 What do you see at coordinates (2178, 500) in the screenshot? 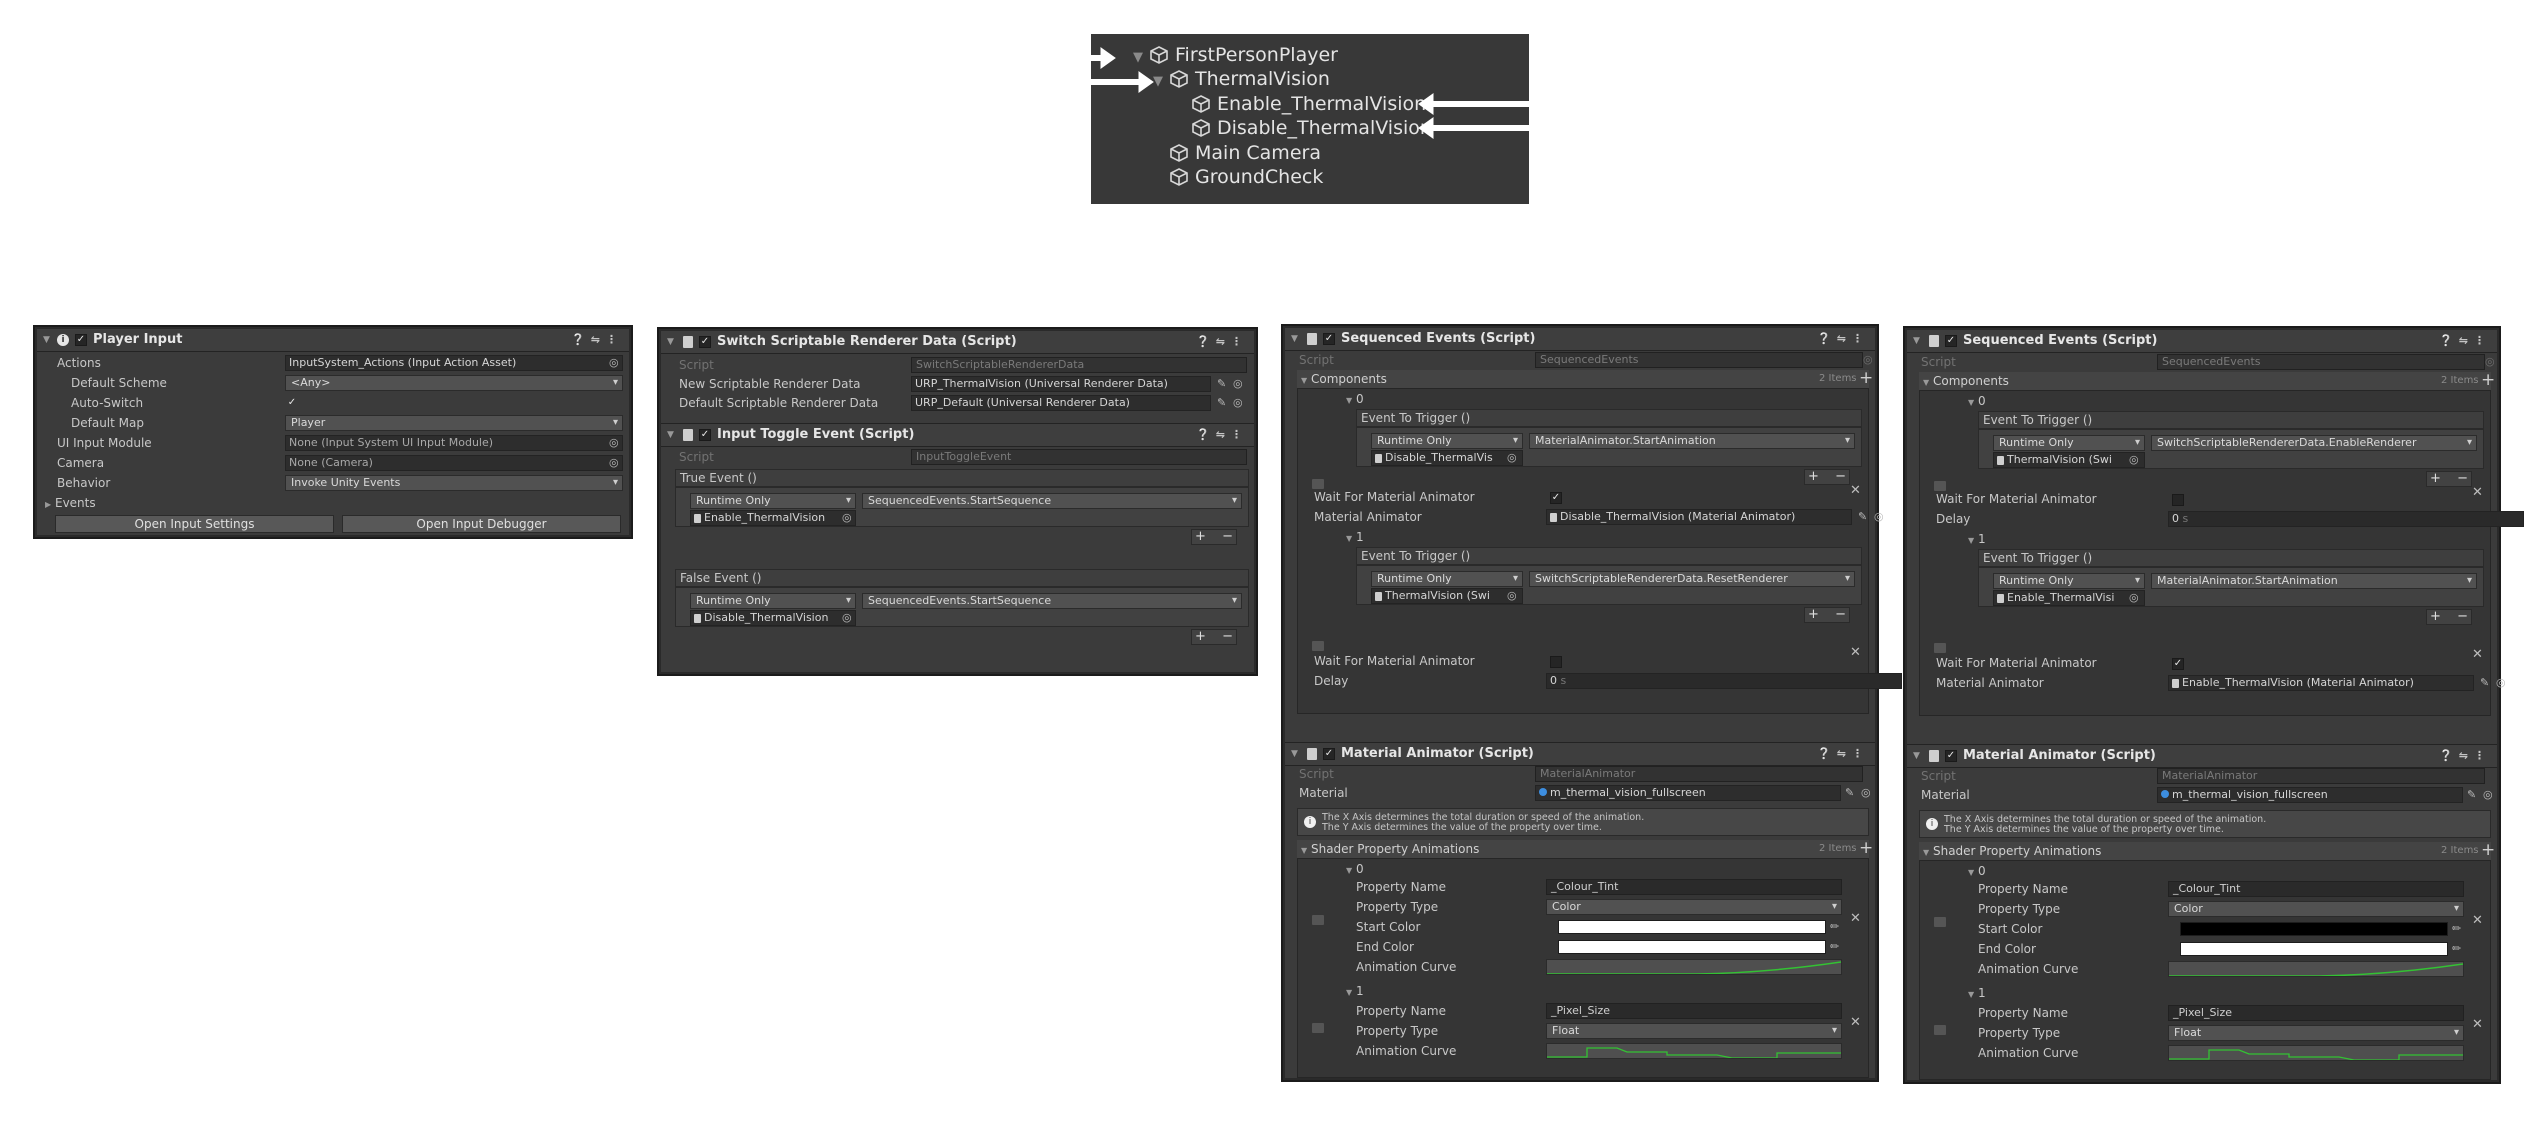
I see `wait-for-animator-checkbox` at bounding box center [2178, 500].